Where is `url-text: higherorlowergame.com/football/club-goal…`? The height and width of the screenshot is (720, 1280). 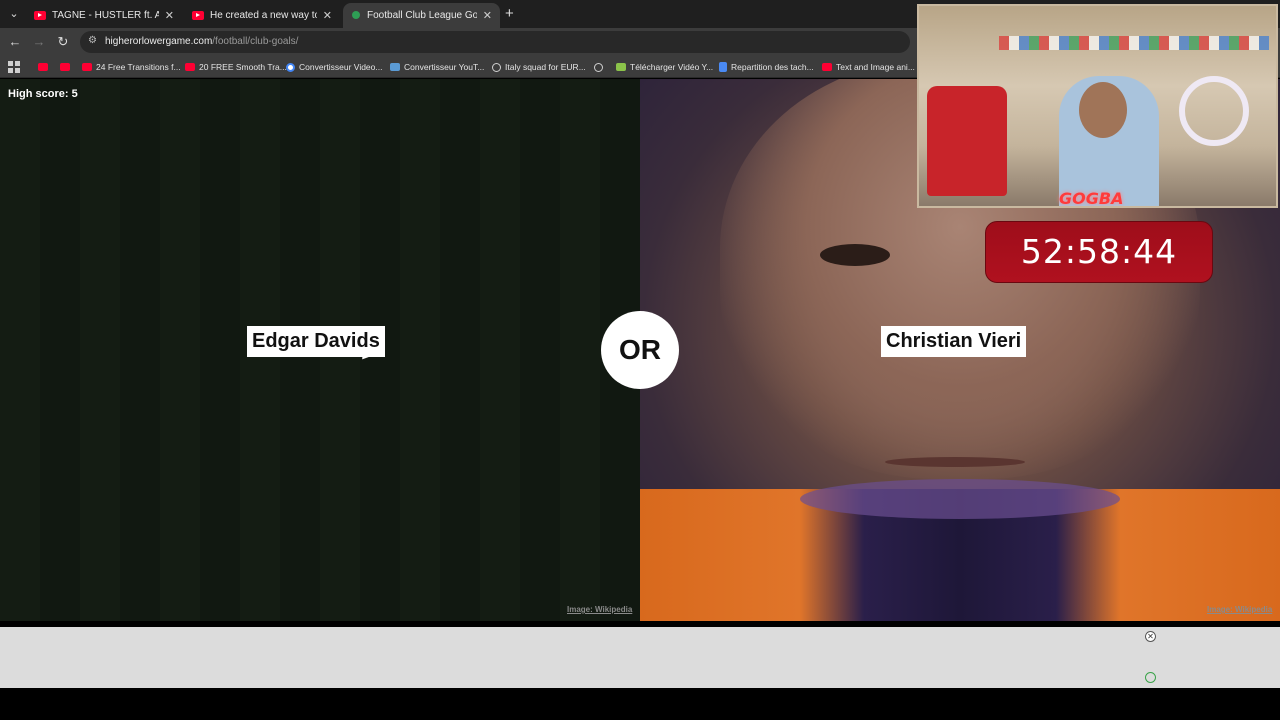
url-text: higherorlowergame.com/football/club-goal… is located at coordinates (201, 41).